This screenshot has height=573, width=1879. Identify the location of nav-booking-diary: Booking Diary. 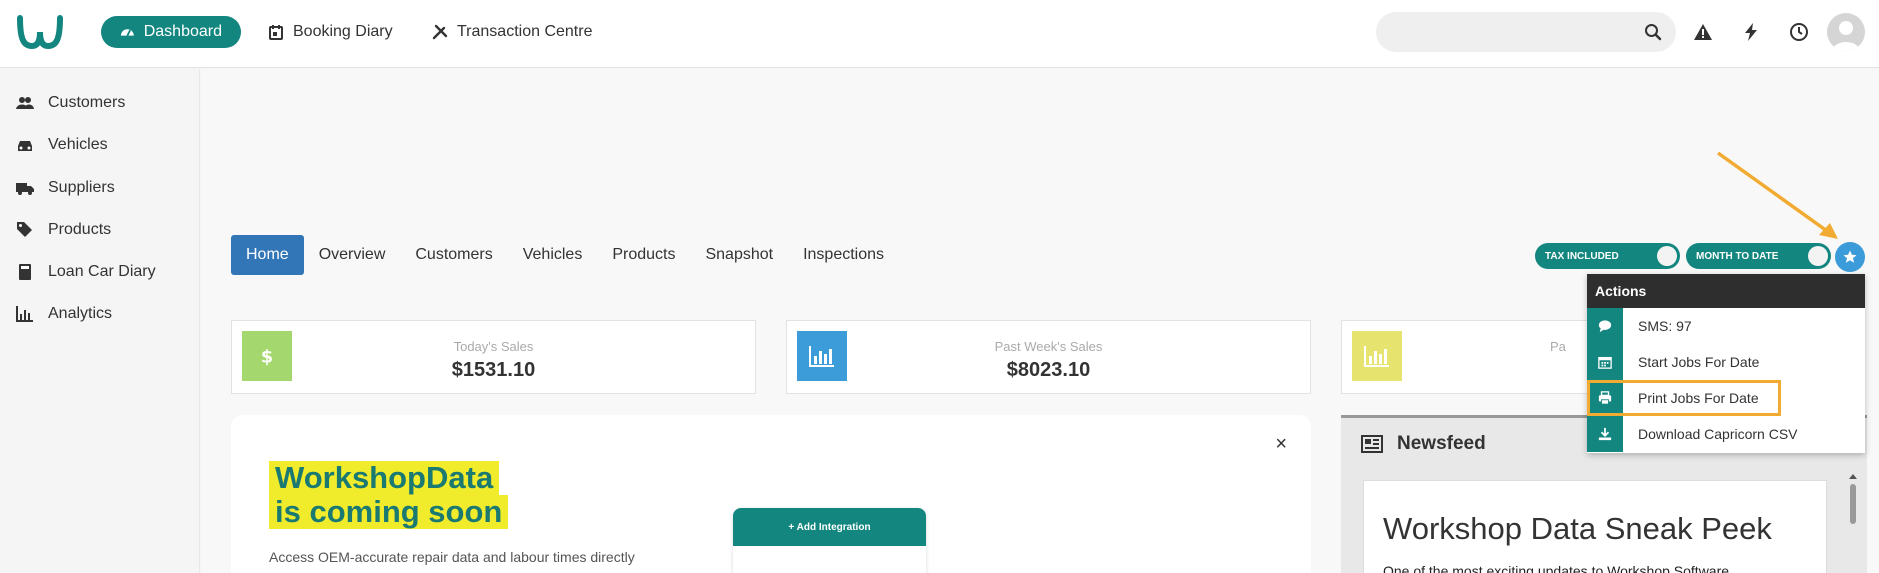
(330, 32).